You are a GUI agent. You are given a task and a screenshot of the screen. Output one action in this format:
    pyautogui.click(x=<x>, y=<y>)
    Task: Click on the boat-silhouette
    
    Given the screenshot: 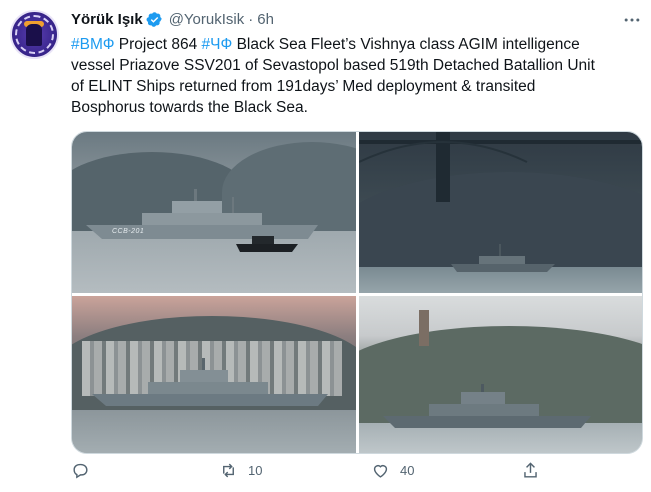 What is the action you would take?
    pyautogui.click(x=267, y=244)
    